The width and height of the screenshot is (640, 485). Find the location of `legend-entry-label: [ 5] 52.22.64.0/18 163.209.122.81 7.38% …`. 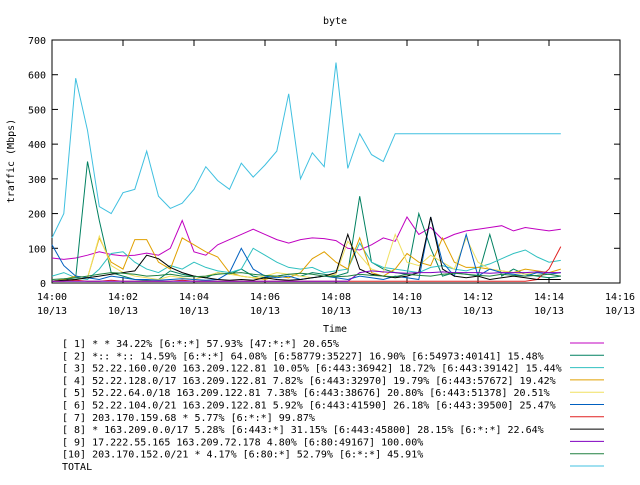

legend-entry-label: [ 5] 52.22.64.0/18 163.209.122.81 7.38% … is located at coordinates (306, 393).